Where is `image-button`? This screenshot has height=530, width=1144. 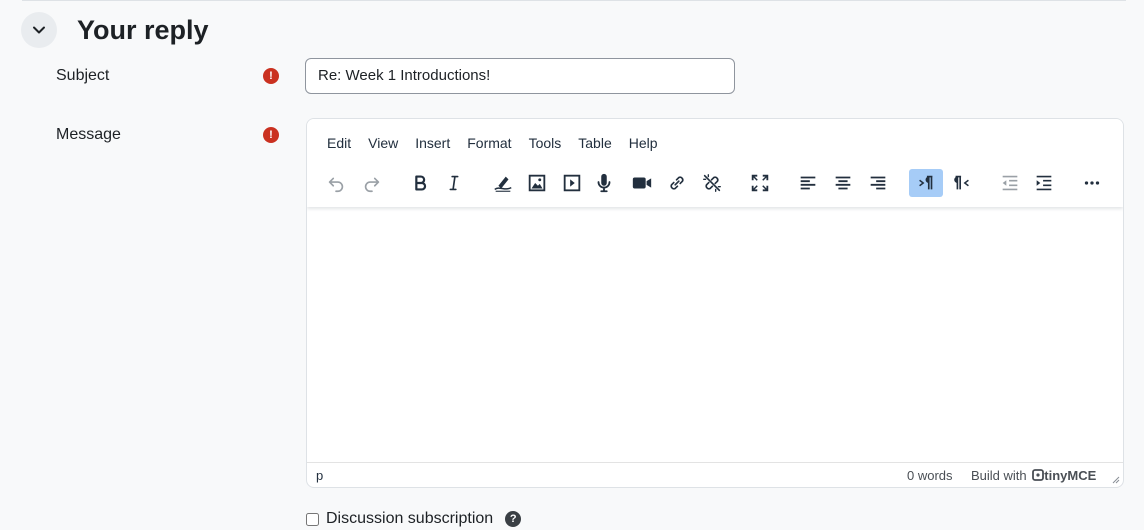
image-button is located at coordinates (537, 183).